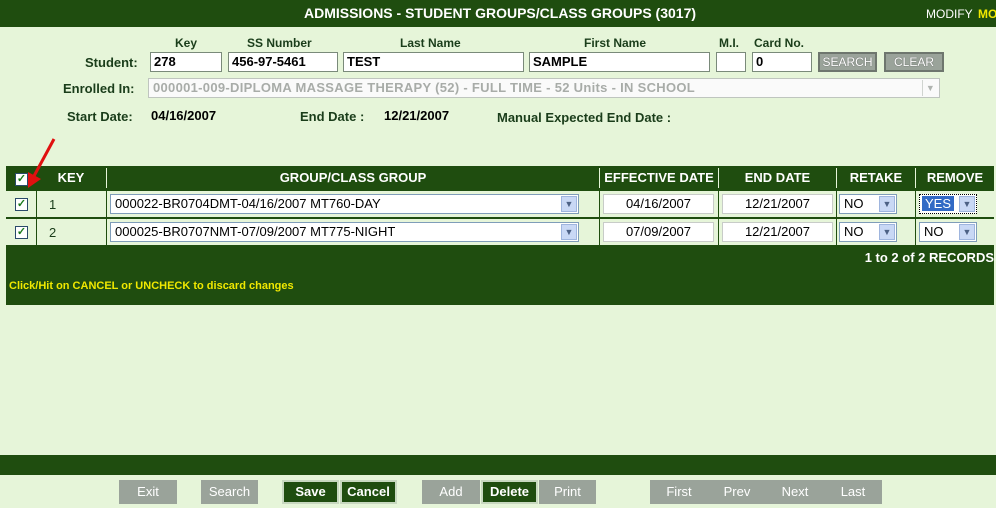 This screenshot has height=508, width=996. Describe the element at coordinates (934, 231) in the screenshot. I see `remove-select-value: NO` at that location.